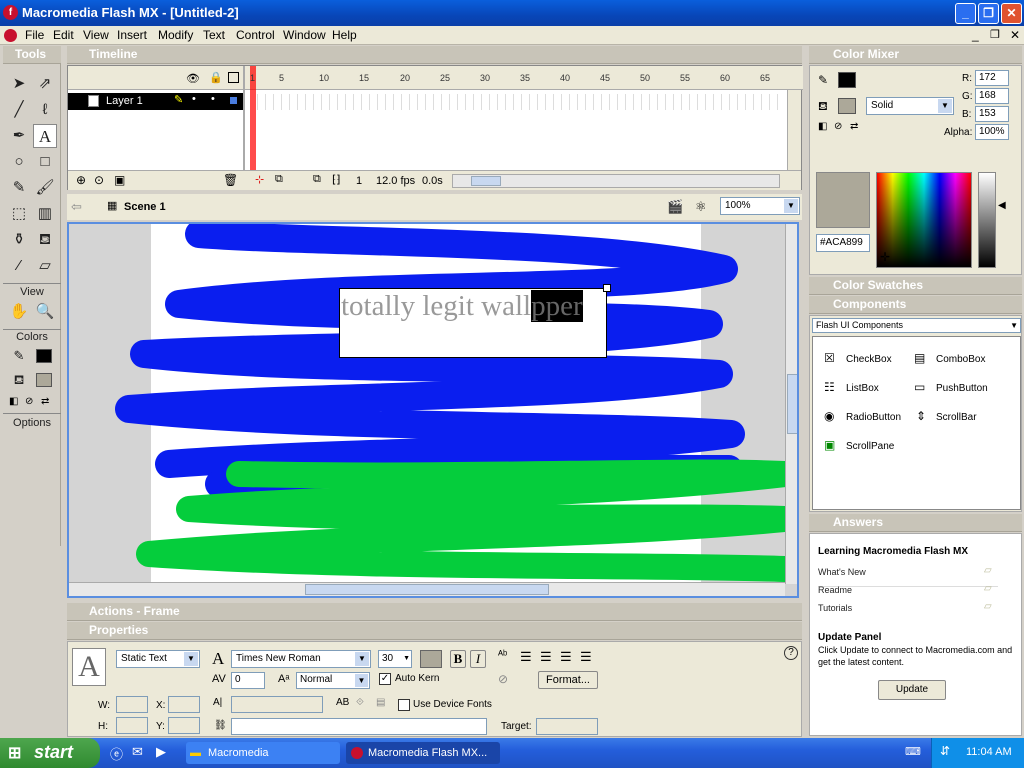 The height and width of the screenshot is (768, 1024). I want to click on brush-tool-icon: 🖌, so click(45, 188).